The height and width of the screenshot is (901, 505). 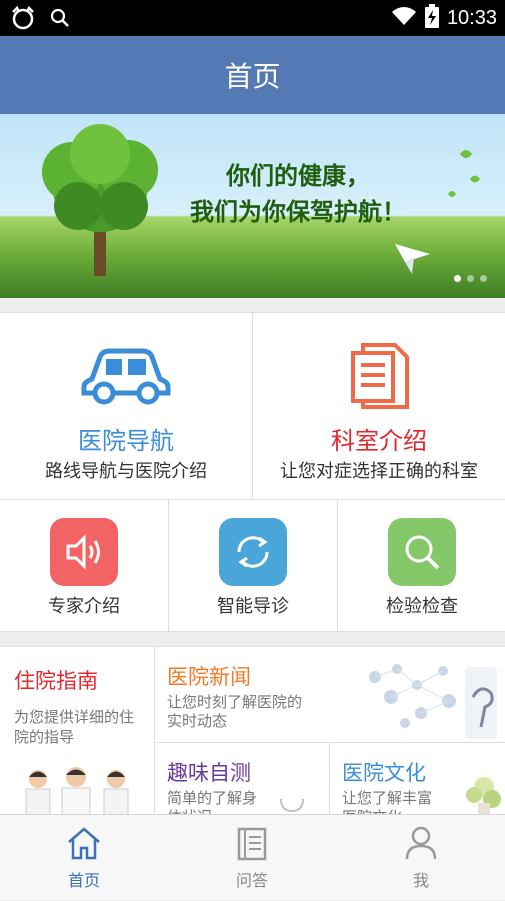 I want to click on tab-me: 我, so click(x=421, y=858).